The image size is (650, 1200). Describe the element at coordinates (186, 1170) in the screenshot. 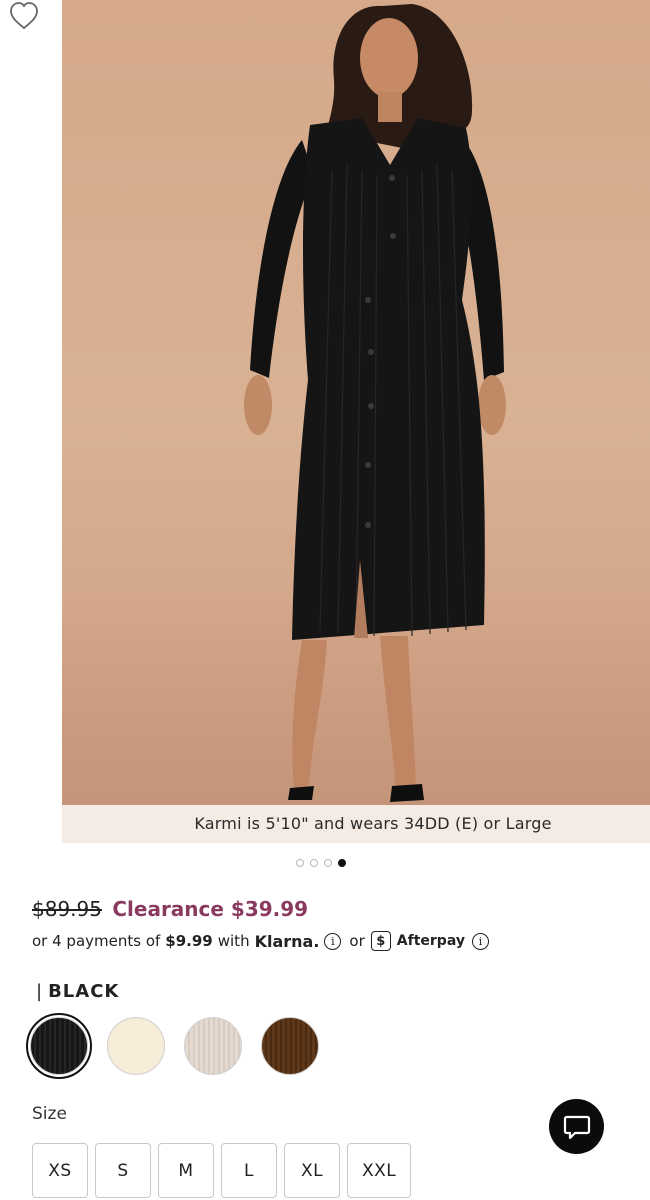

I see `size-m-button: M` at that location.